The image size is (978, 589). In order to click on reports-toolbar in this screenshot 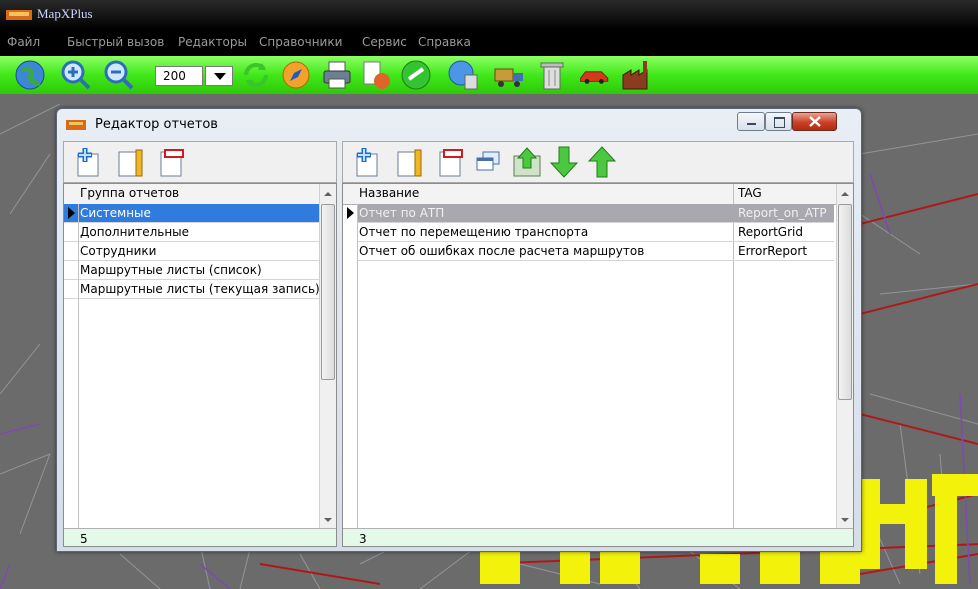, I will do `click(598, 162)`.